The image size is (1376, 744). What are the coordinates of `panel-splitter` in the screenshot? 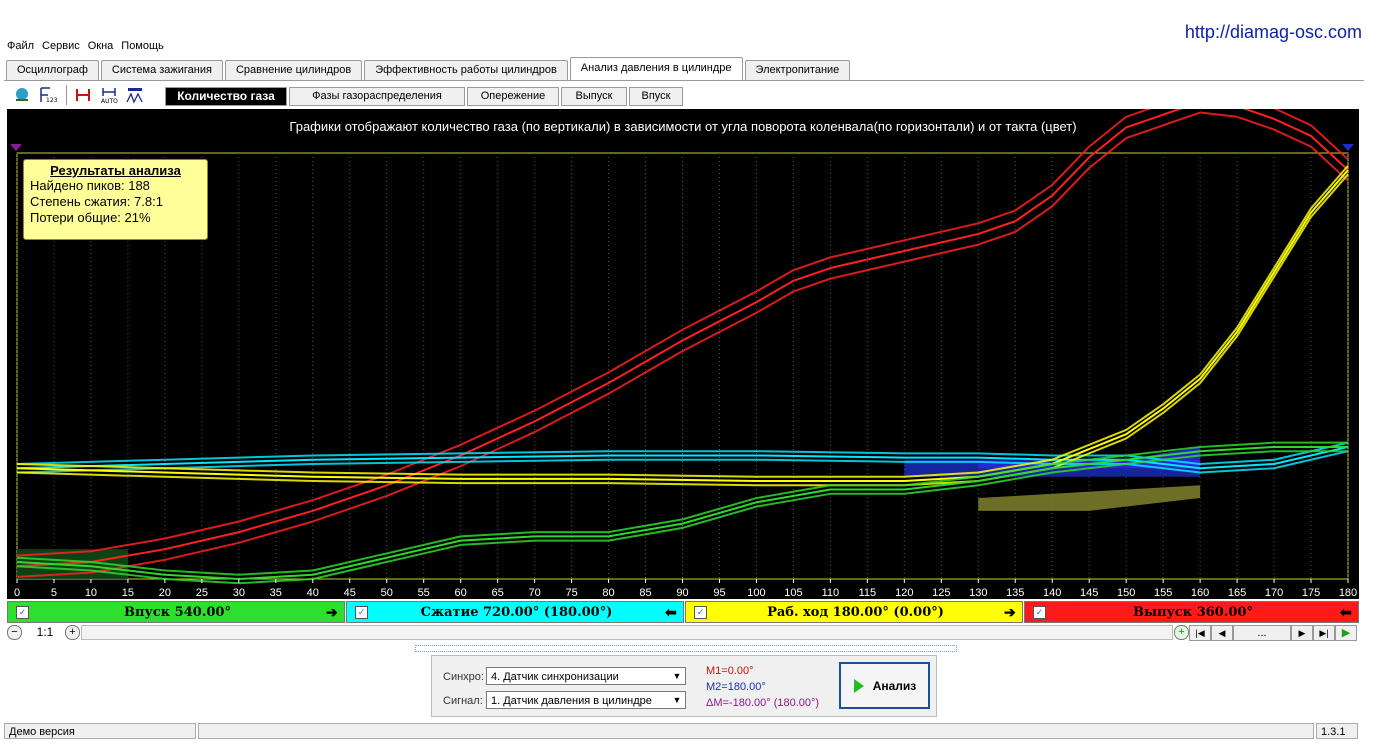 It's located at (686, 648).